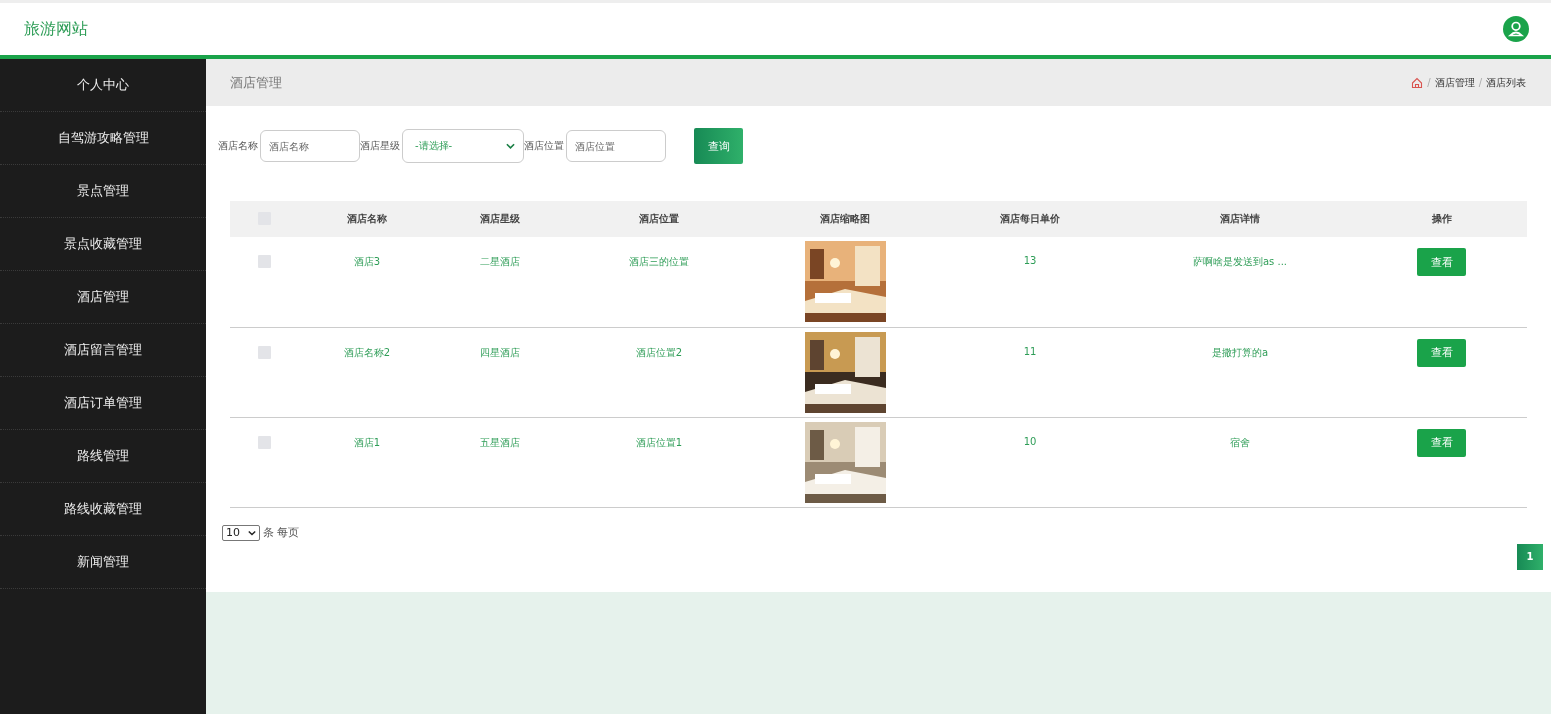 This screenshot has height=714, width=1551. Describe the element at coordinates (500, 261) in the screenshot. I see `table-cell: 二星酒店` at that location.